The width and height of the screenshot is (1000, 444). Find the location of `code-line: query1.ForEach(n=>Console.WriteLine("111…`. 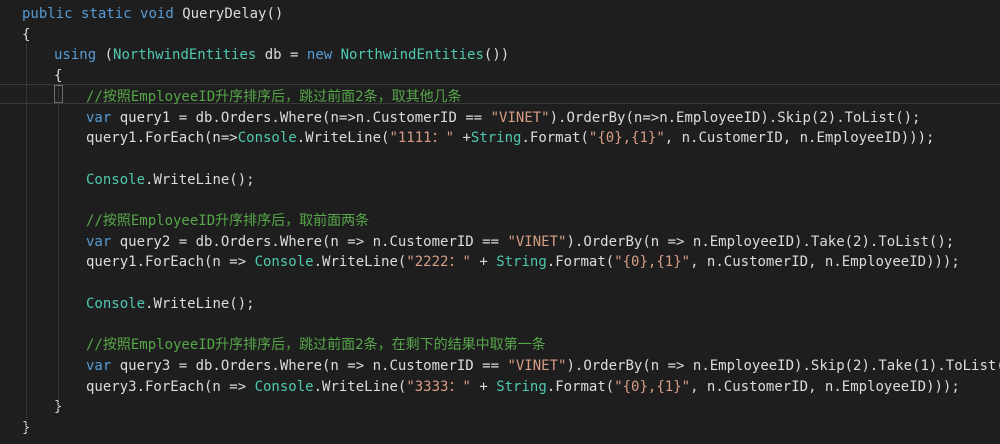

code-line: query1.ForEach(n=>Console.WriteLine("111… is located at coordinates (510, 138).